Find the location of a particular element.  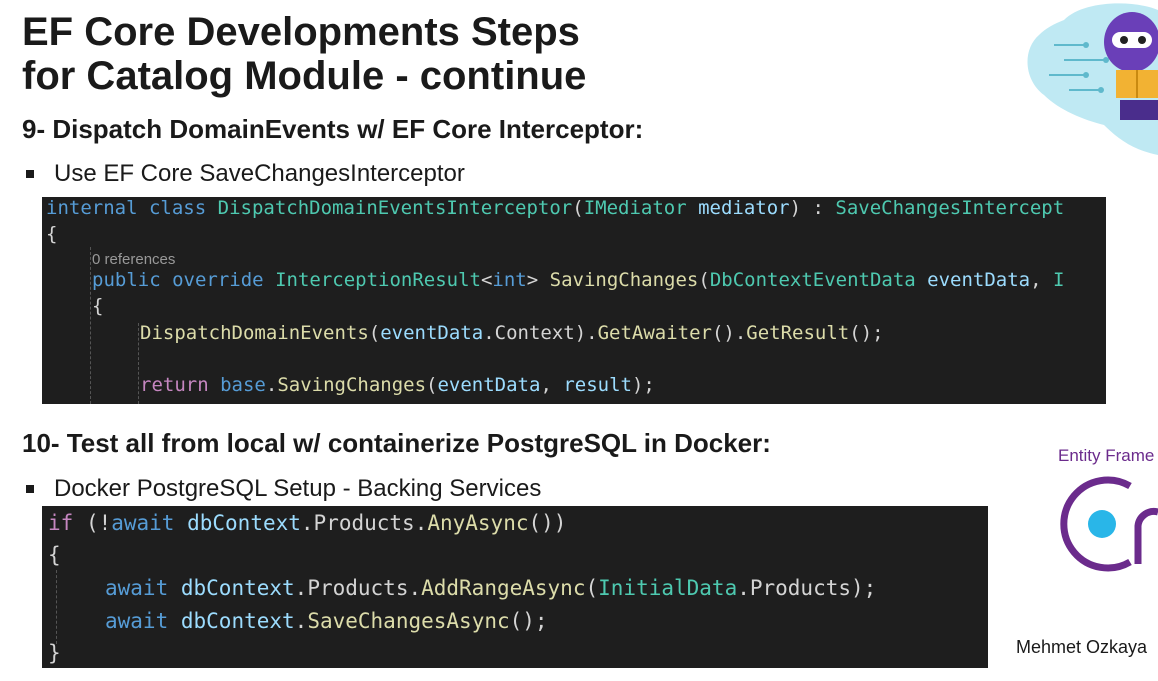

ef-label: Entity Frame is located at coordinates (1106, 455).